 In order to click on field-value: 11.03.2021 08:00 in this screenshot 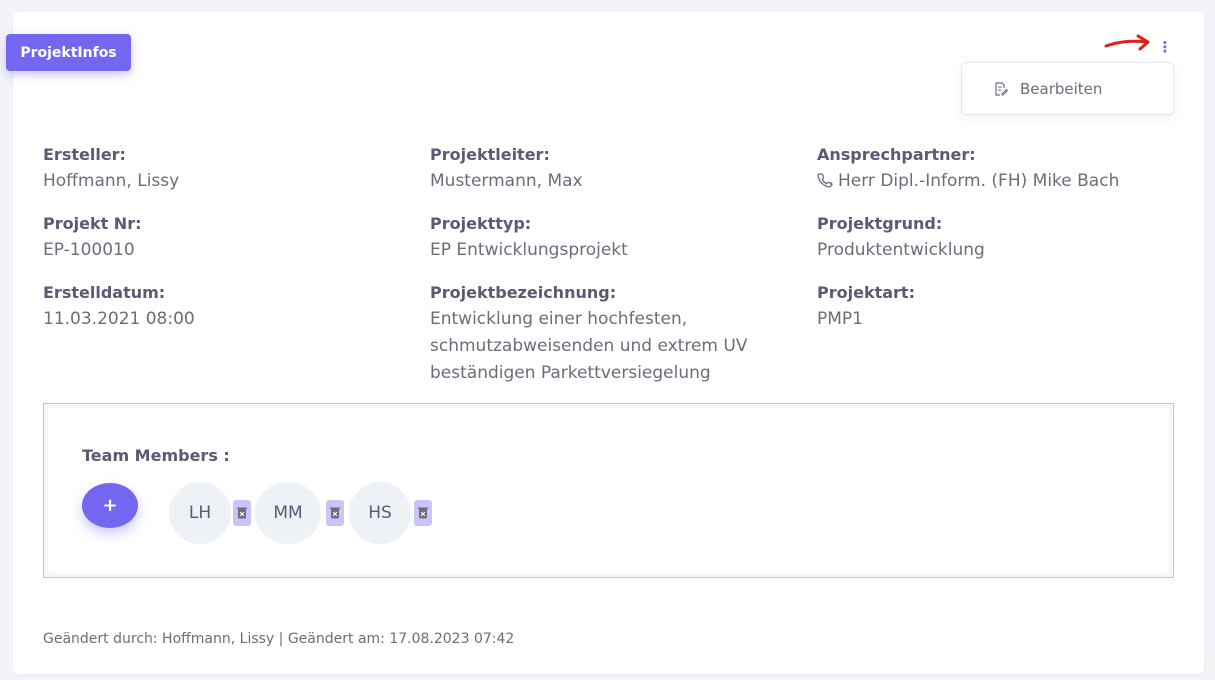, I will do `click(119, 319)`.